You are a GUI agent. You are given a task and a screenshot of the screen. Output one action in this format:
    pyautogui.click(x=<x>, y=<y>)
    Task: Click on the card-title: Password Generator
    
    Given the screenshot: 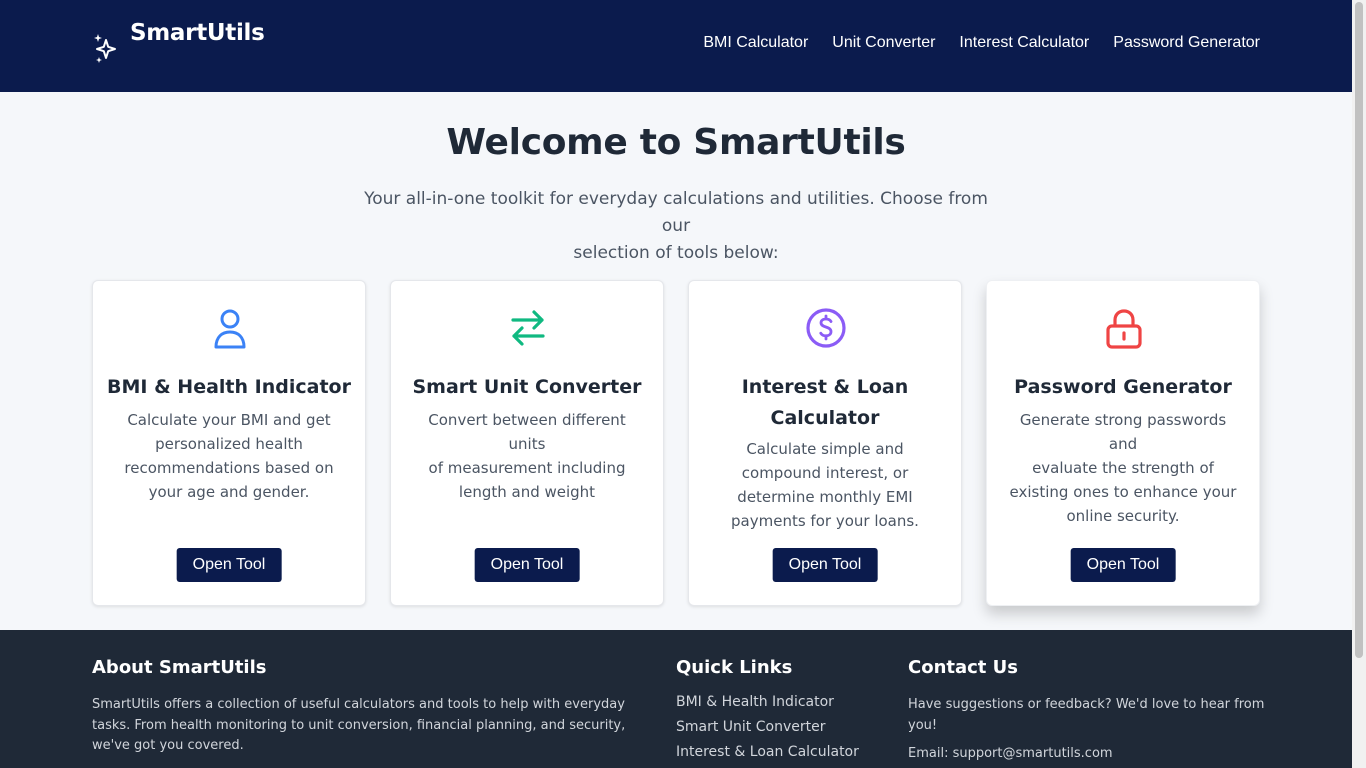 What is the action you would take?
    pyautogui.click(x=1123, y=387)
    